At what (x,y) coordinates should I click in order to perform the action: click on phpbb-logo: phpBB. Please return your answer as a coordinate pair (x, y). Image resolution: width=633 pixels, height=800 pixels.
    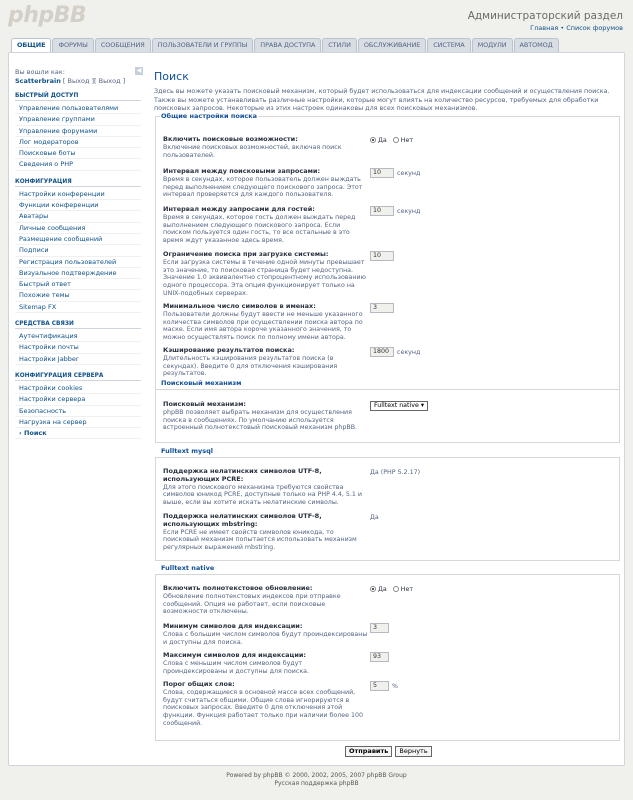
    Looking at the image, I should click on (47, 15).